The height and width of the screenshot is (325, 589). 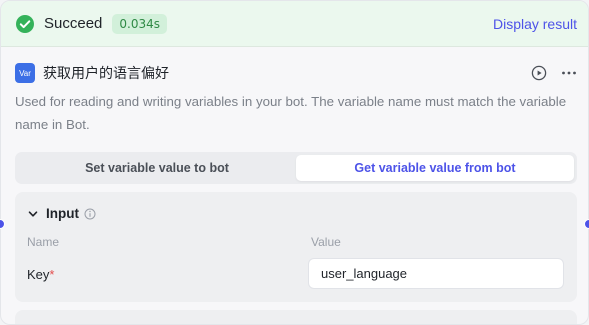 I want to click on tab-set-variable: Set variable value to bot, so click(x=157, y=168).